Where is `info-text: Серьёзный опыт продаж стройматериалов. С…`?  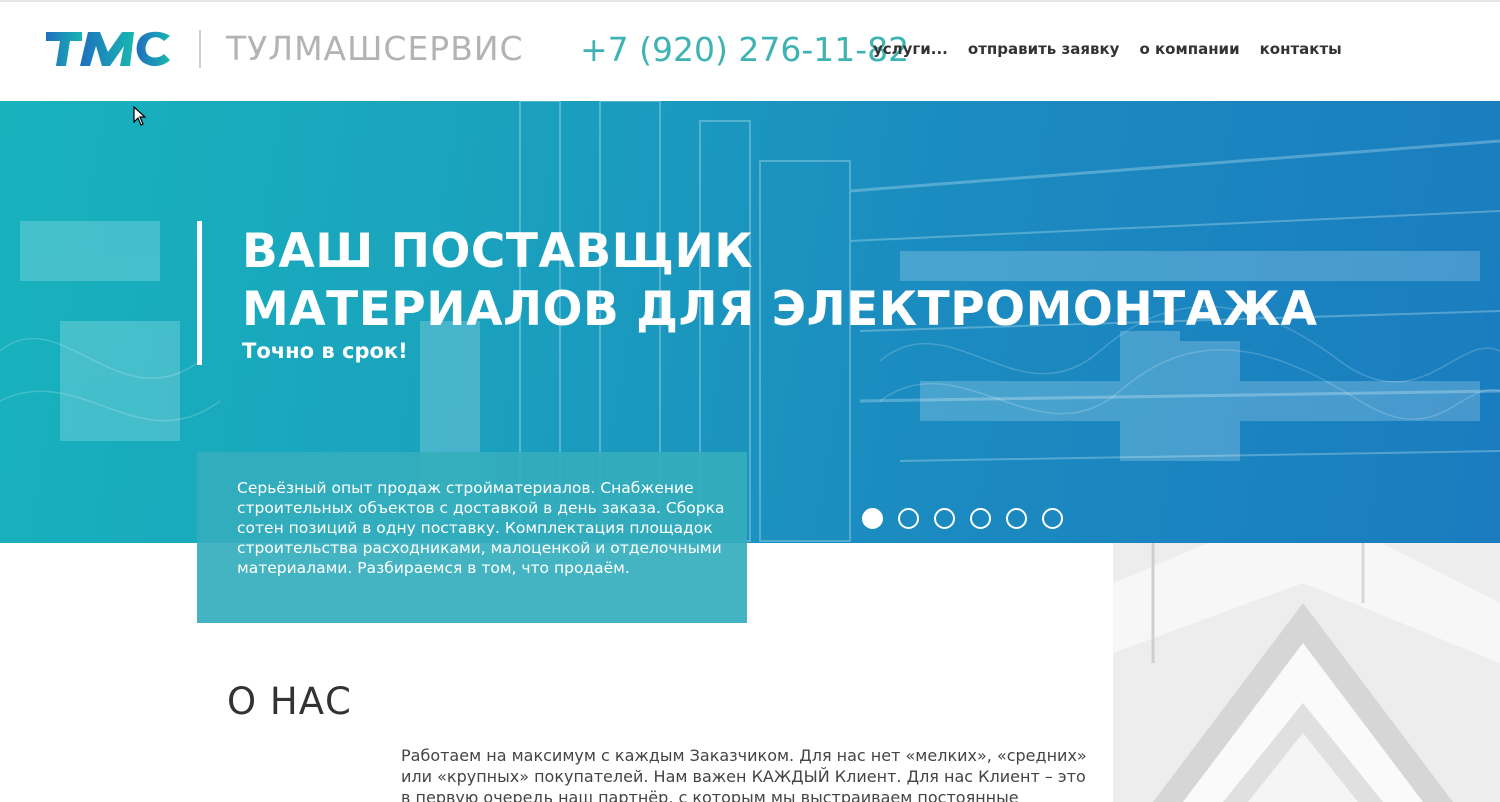 info-text: Серьёзный опыт продаж стройматериалов. С… is located at coordinates (481, 528).